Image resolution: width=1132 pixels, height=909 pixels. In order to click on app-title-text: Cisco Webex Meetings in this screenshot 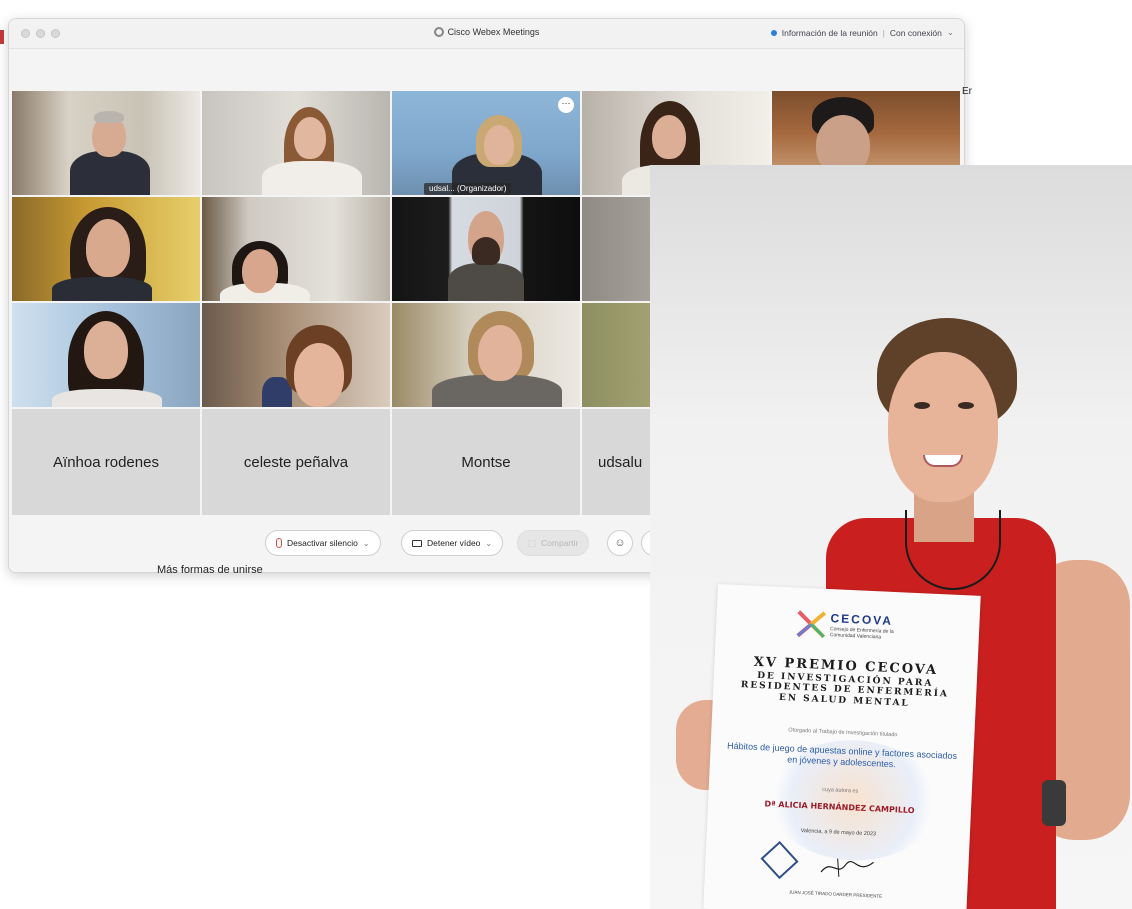, I will do `click(493, 32)`.